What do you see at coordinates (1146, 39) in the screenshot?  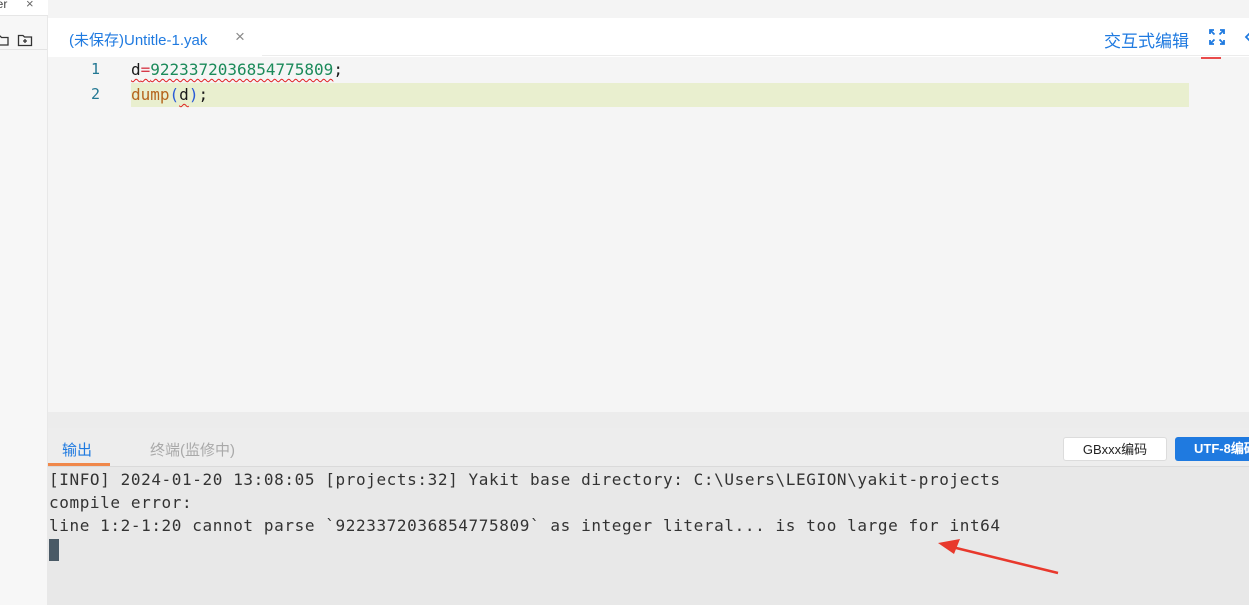 I see `interactive-edit-button: 交互式编辑` at bounding box center [1146, 39].